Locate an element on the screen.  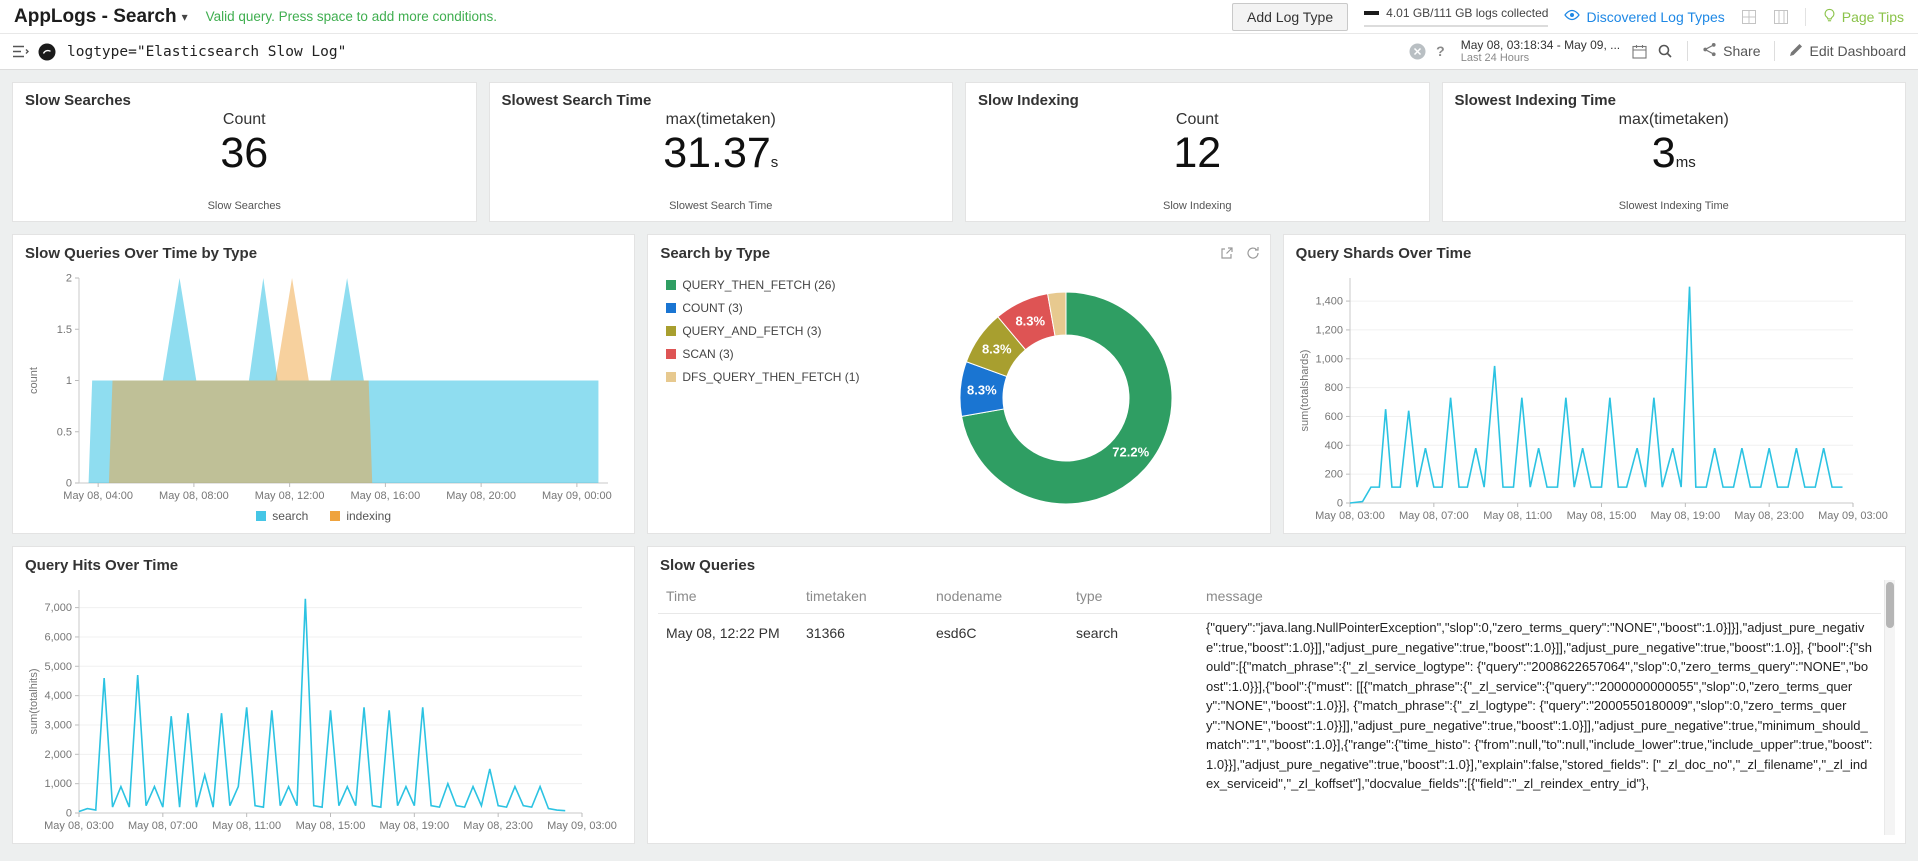
pencil-icon is located at coordinates (1796, 51).